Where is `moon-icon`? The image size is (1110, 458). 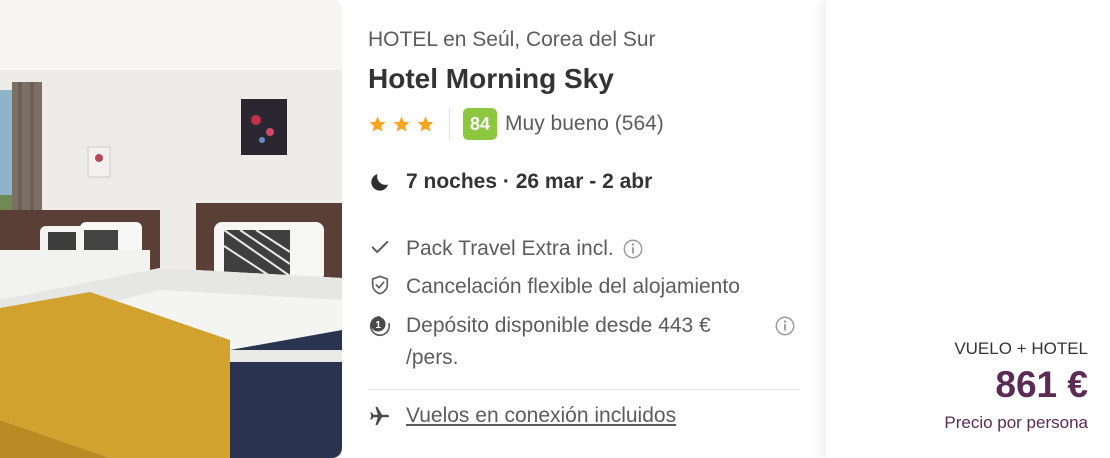 moon-icon is located at coordinates (379, 182).